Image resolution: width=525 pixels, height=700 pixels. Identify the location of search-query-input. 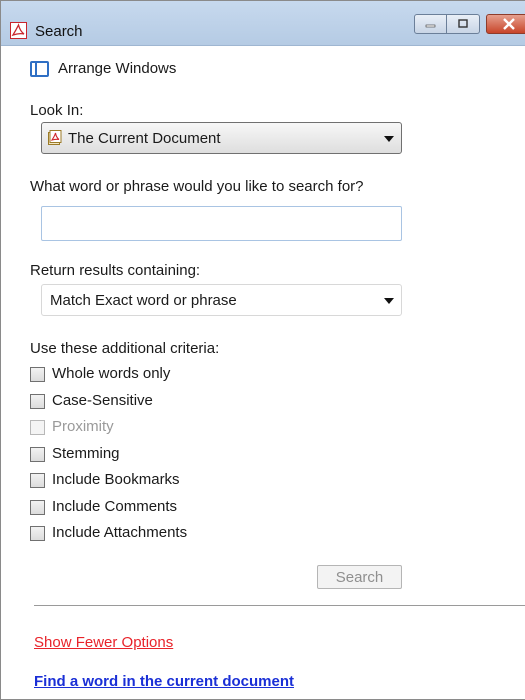
(221, 223).